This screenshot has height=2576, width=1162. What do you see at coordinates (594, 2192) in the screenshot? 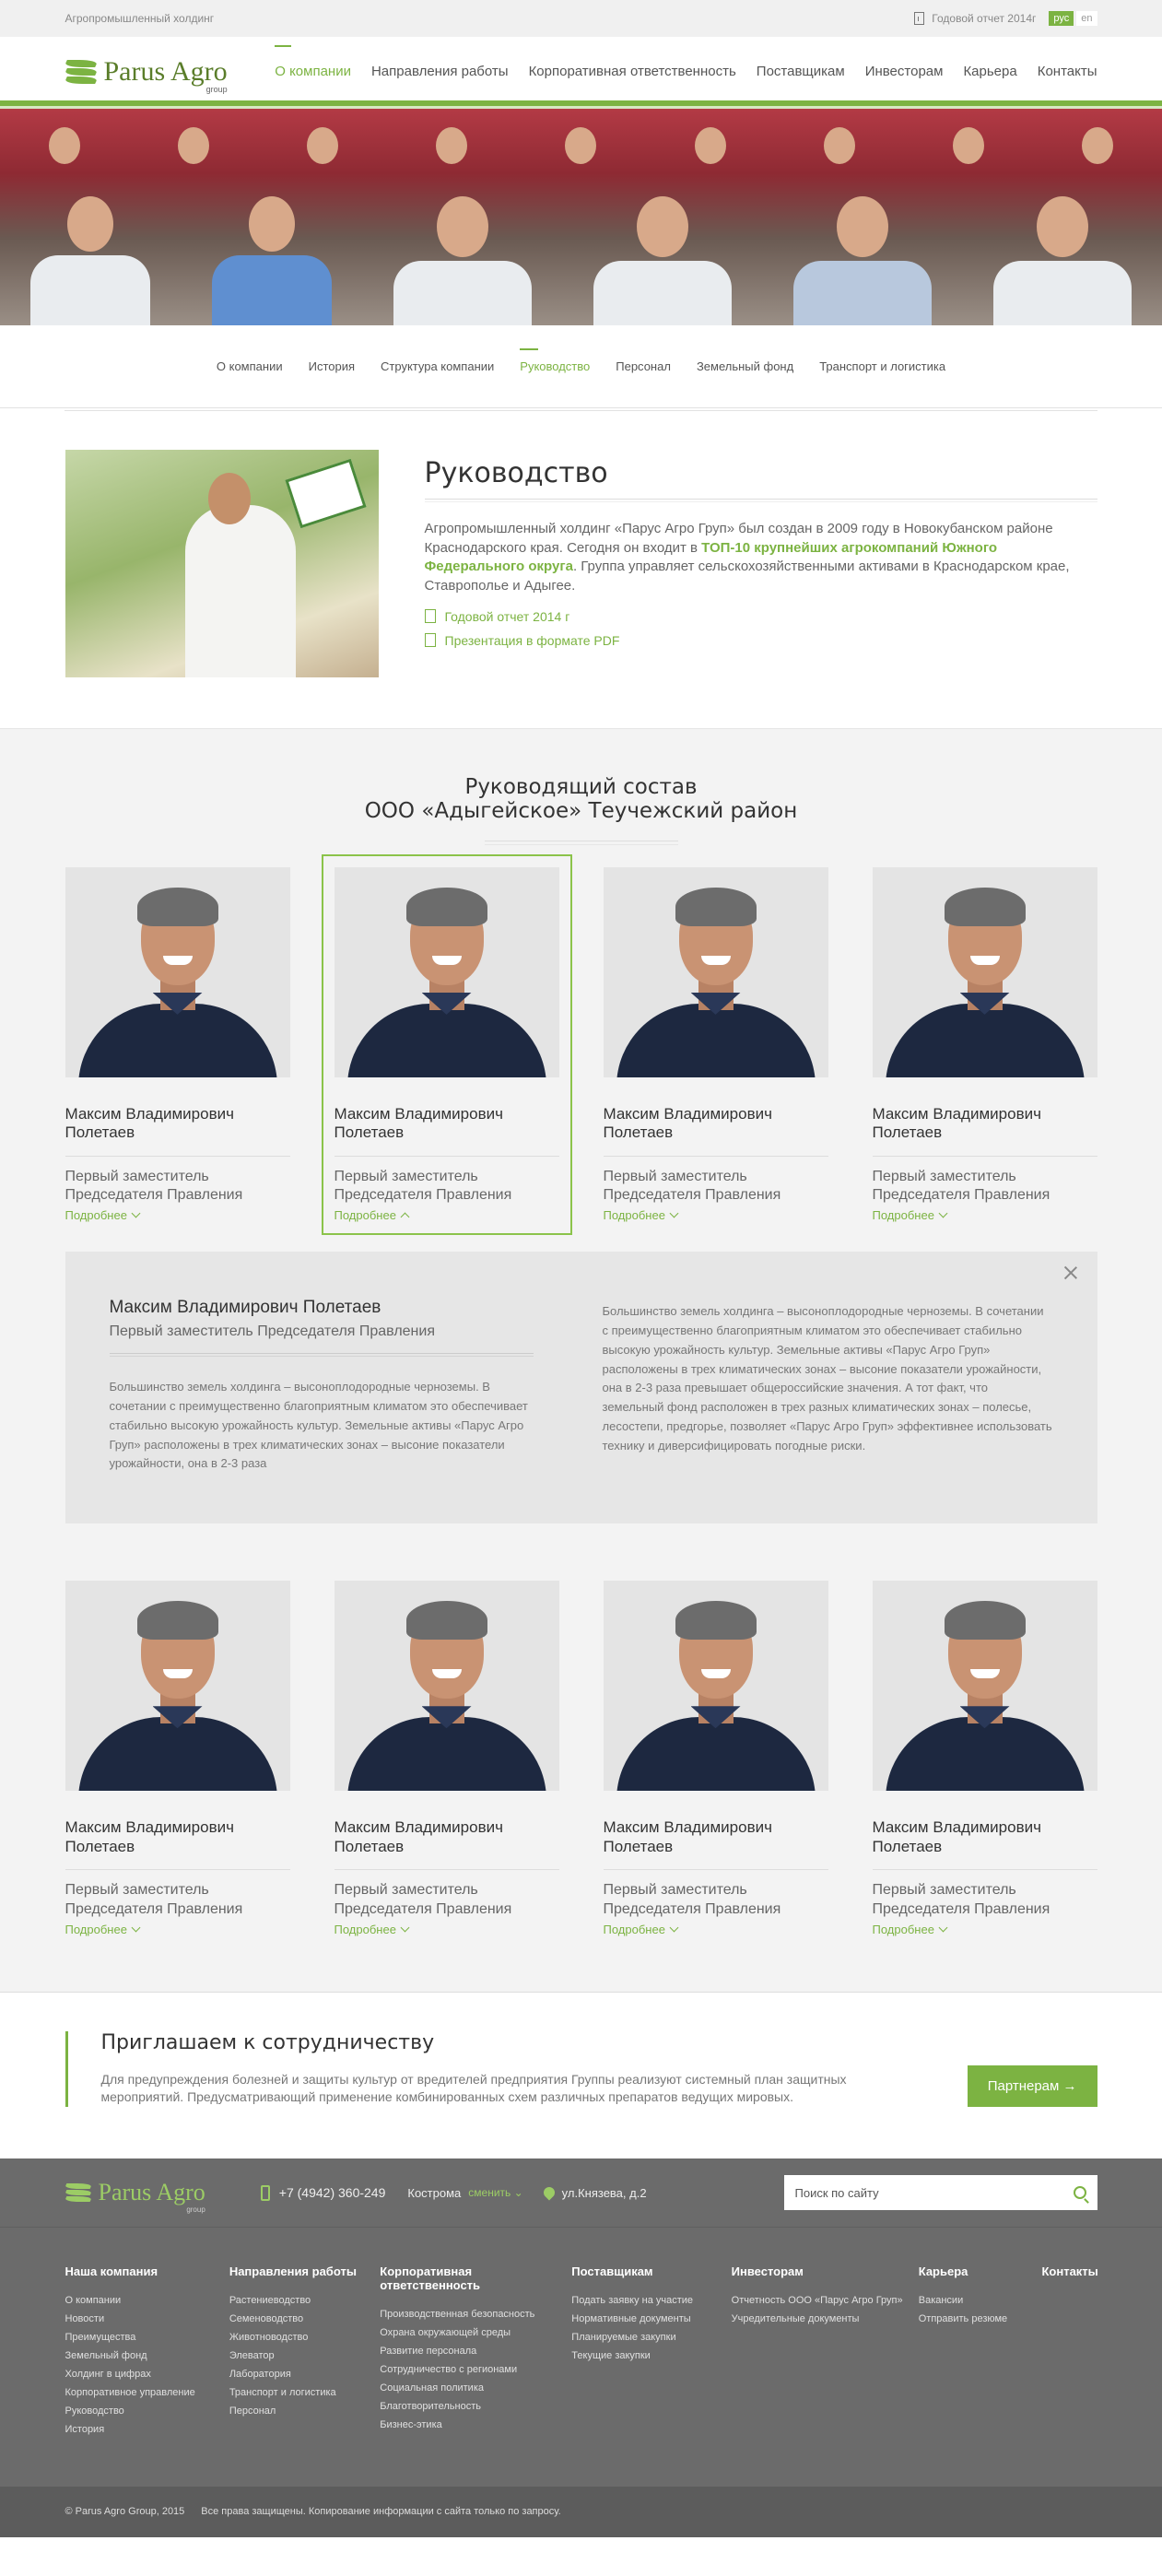
I see `footer-address: ул.Князева, д.2` at bounding box center [594, 2192].